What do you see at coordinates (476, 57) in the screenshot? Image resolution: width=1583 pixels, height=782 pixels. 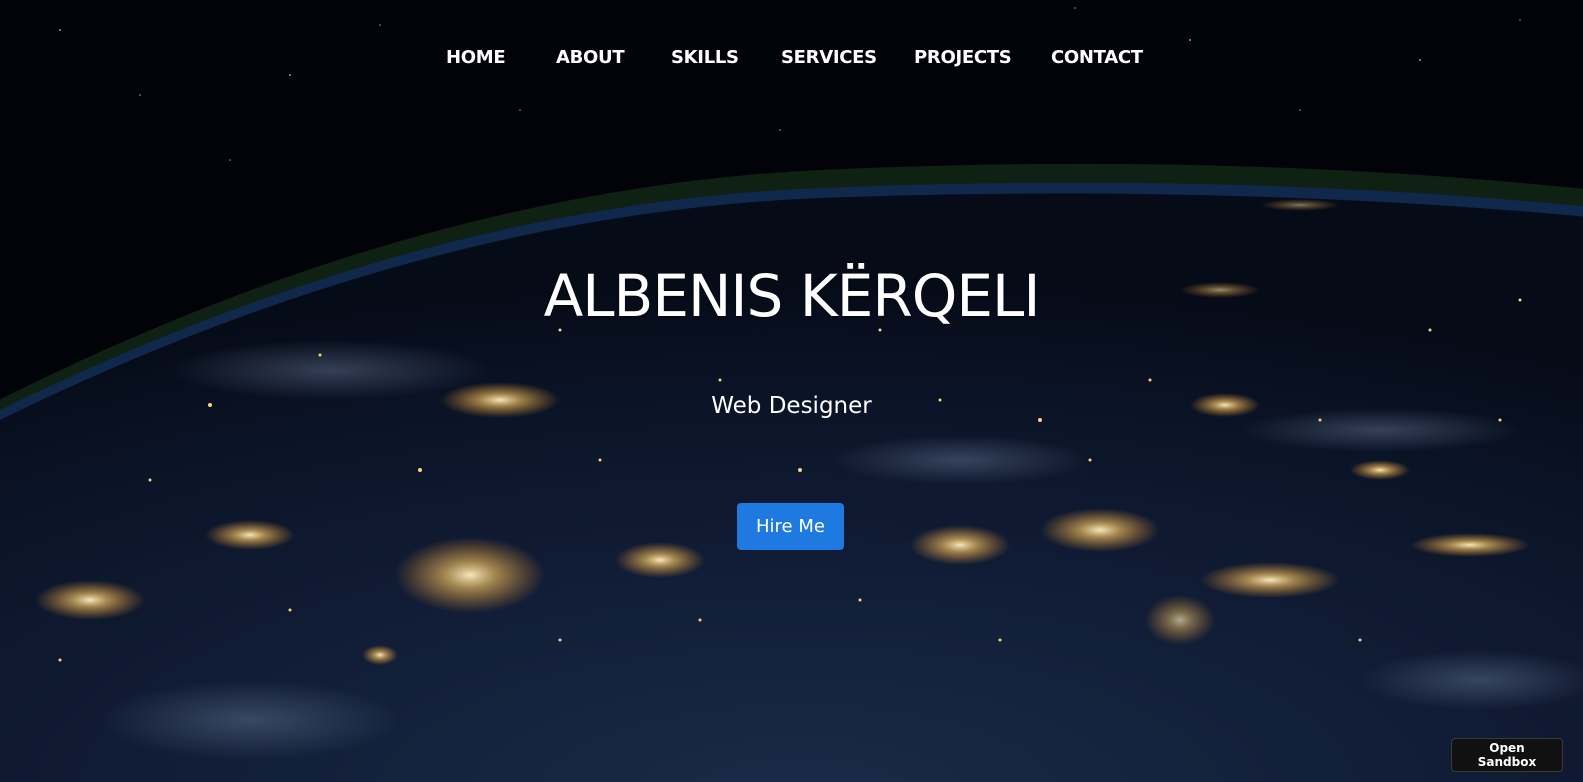 I see `nav-item-home: HOME` at bounding box center [476, 57].